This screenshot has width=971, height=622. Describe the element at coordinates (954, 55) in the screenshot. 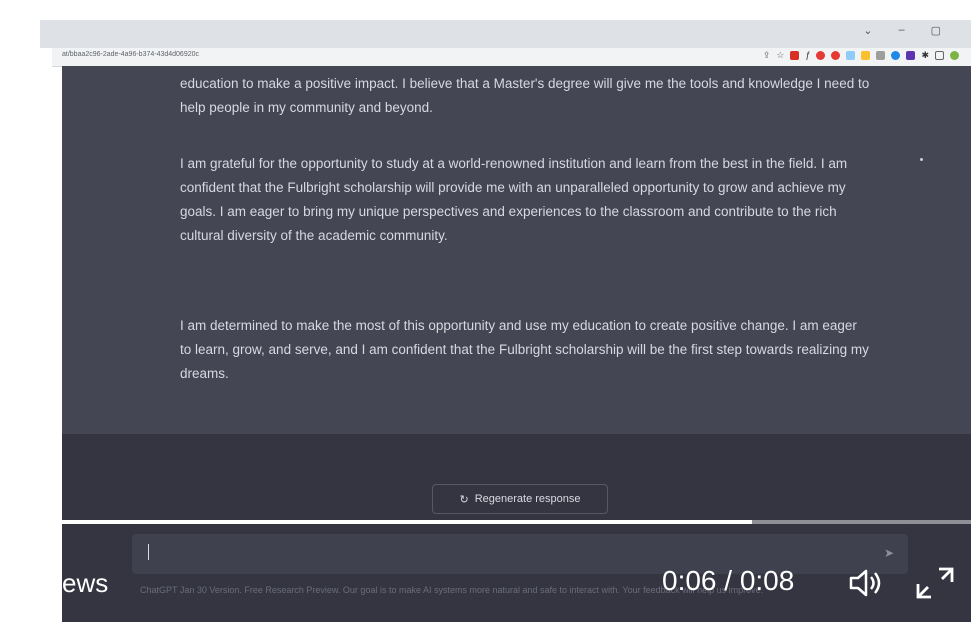

I see `avatar` at that location.